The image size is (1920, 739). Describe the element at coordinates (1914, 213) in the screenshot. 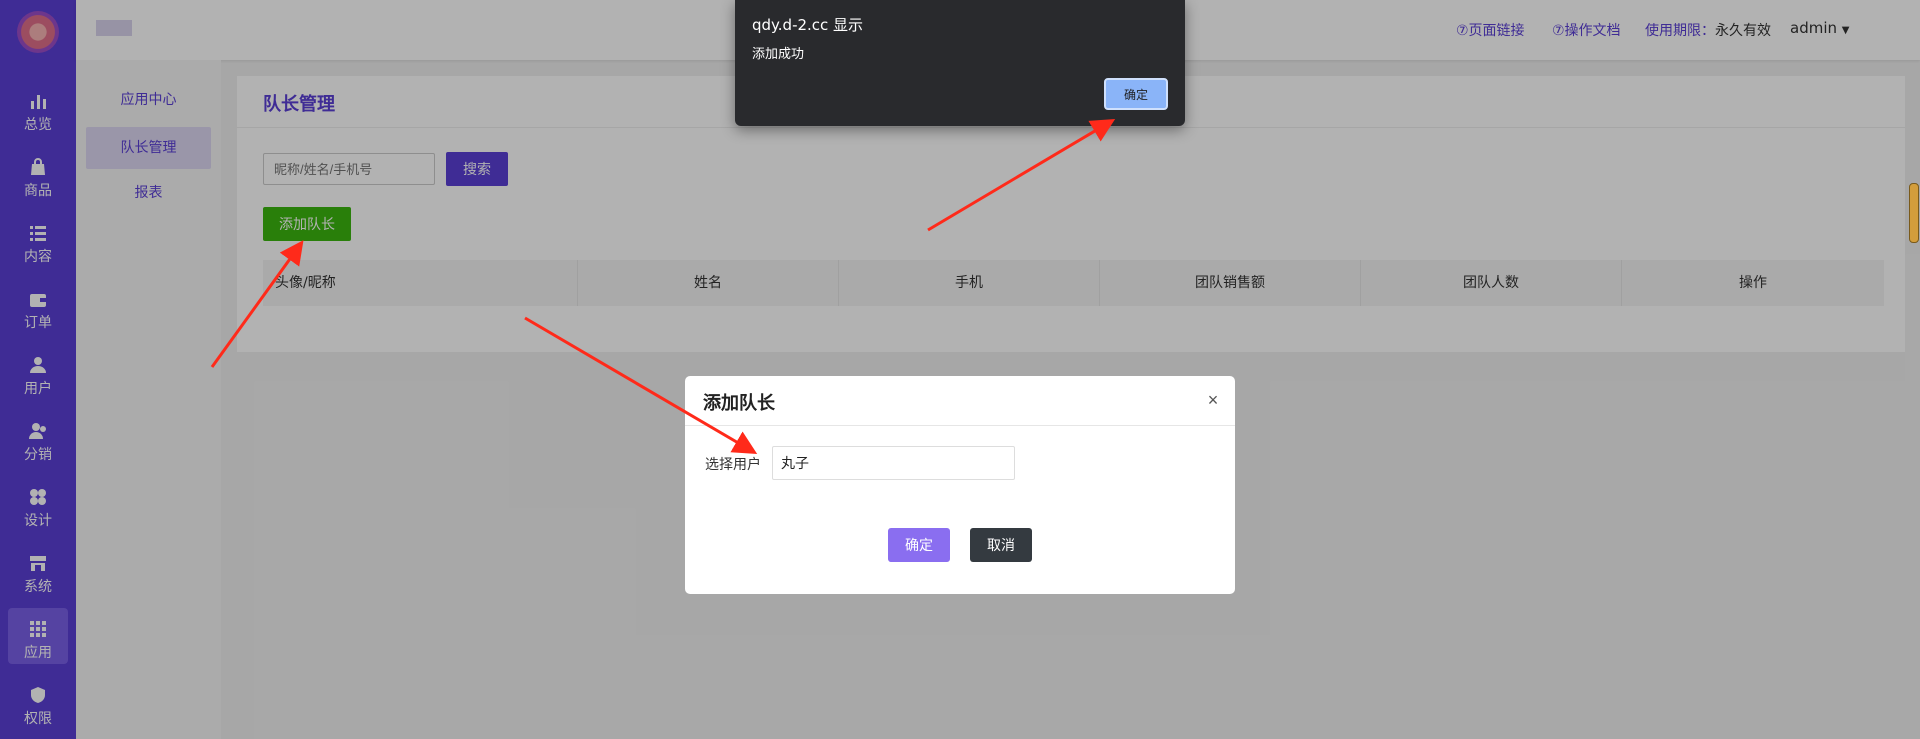

I see `page-scrollbar` at that location.